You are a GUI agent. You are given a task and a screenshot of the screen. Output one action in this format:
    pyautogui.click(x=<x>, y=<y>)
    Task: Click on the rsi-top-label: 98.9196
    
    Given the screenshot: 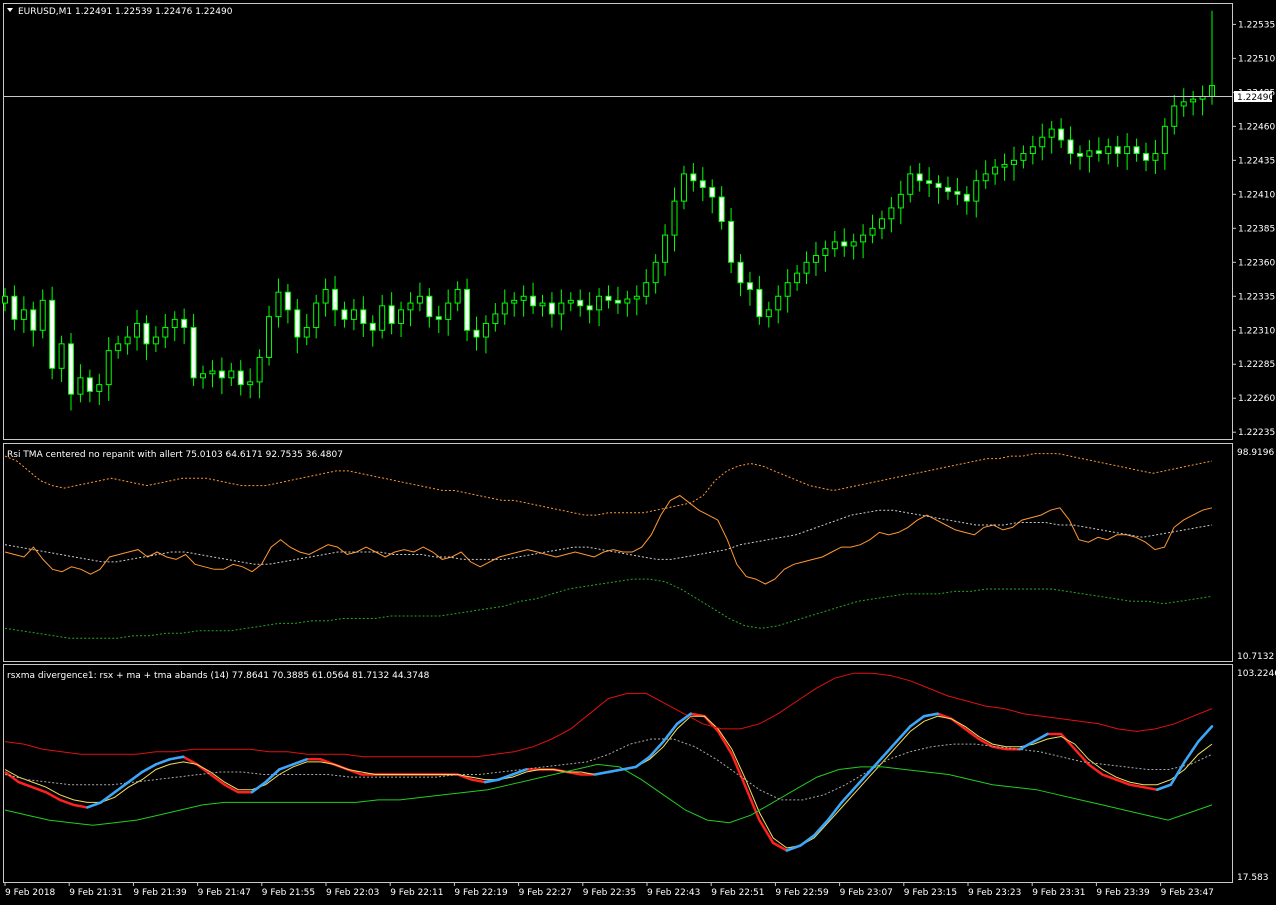 What is the action you would take?
    pyautogui.click(x=1255, y=453)
    